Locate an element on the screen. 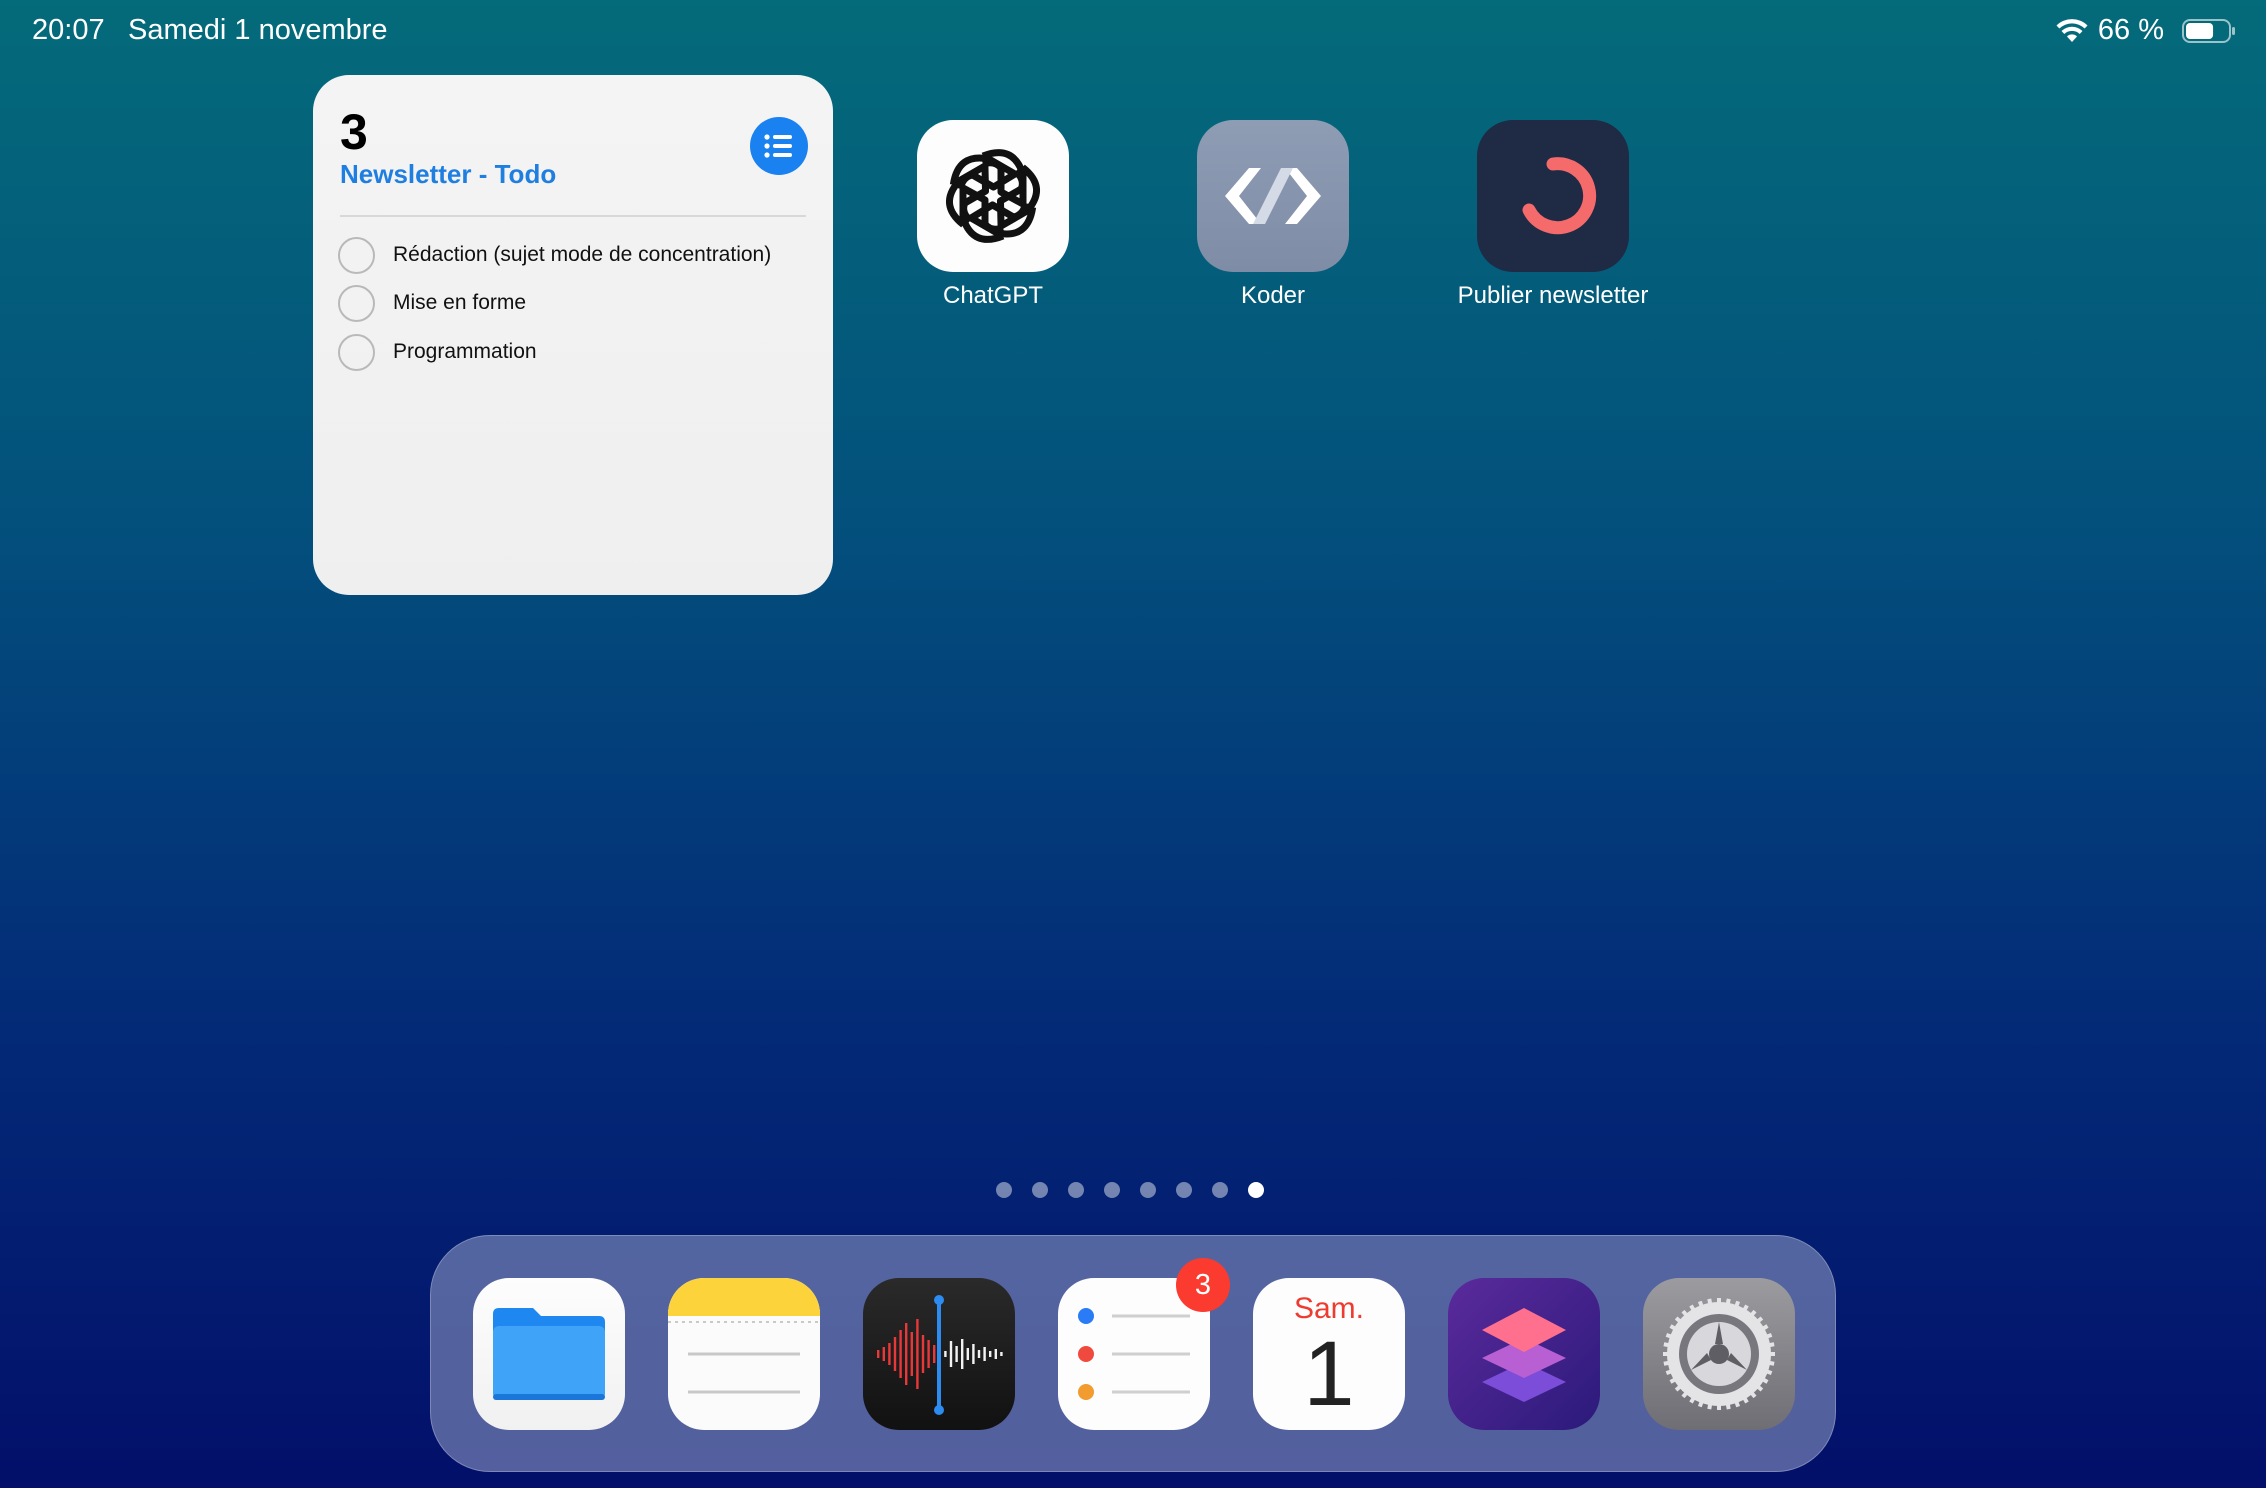  app-label: Publier newsletter is located at coordinates (1553, 295).